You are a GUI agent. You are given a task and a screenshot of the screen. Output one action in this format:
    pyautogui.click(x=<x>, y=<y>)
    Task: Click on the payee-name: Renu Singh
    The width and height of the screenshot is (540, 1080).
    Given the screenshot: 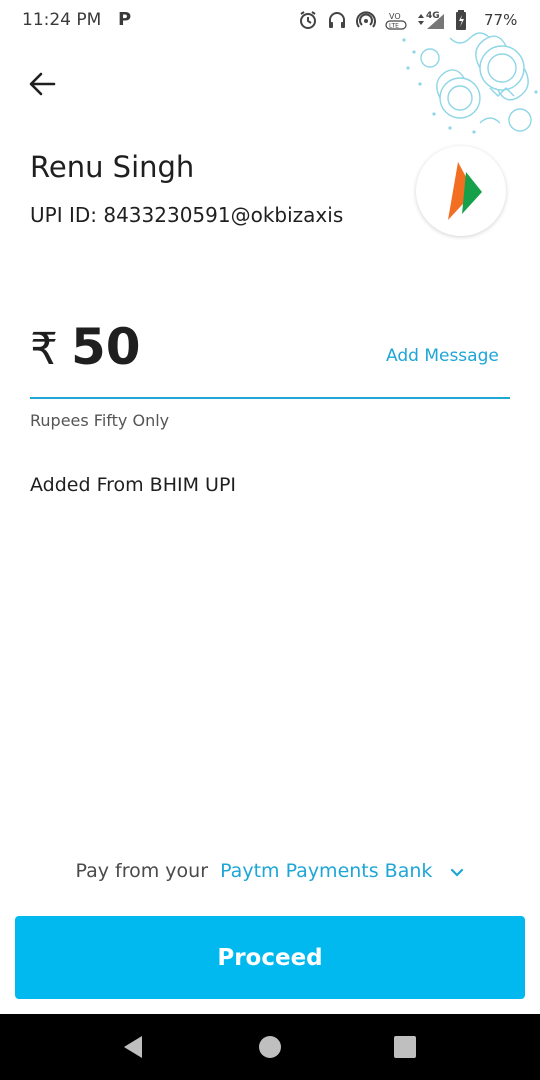 What is the action you would take?
    pyautogui.click(x=112, y=167)
    